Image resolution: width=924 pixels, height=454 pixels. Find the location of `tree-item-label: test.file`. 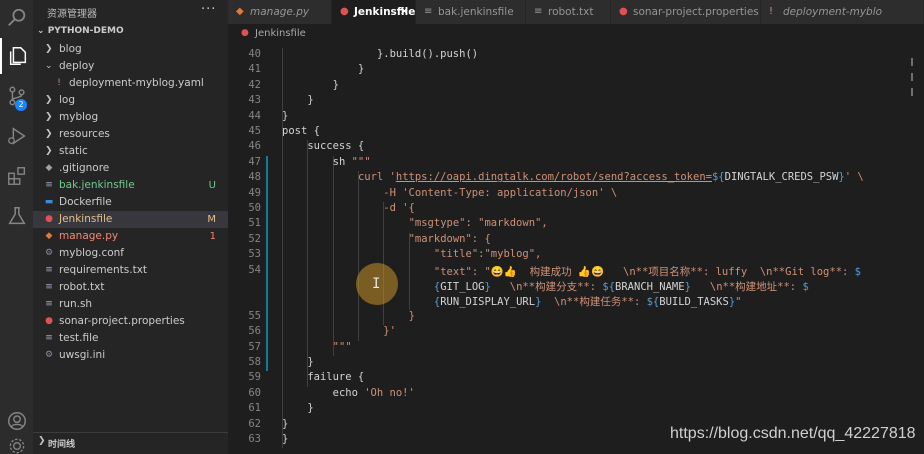

tree-item-label: test.file is located at coordinates (79, 338).